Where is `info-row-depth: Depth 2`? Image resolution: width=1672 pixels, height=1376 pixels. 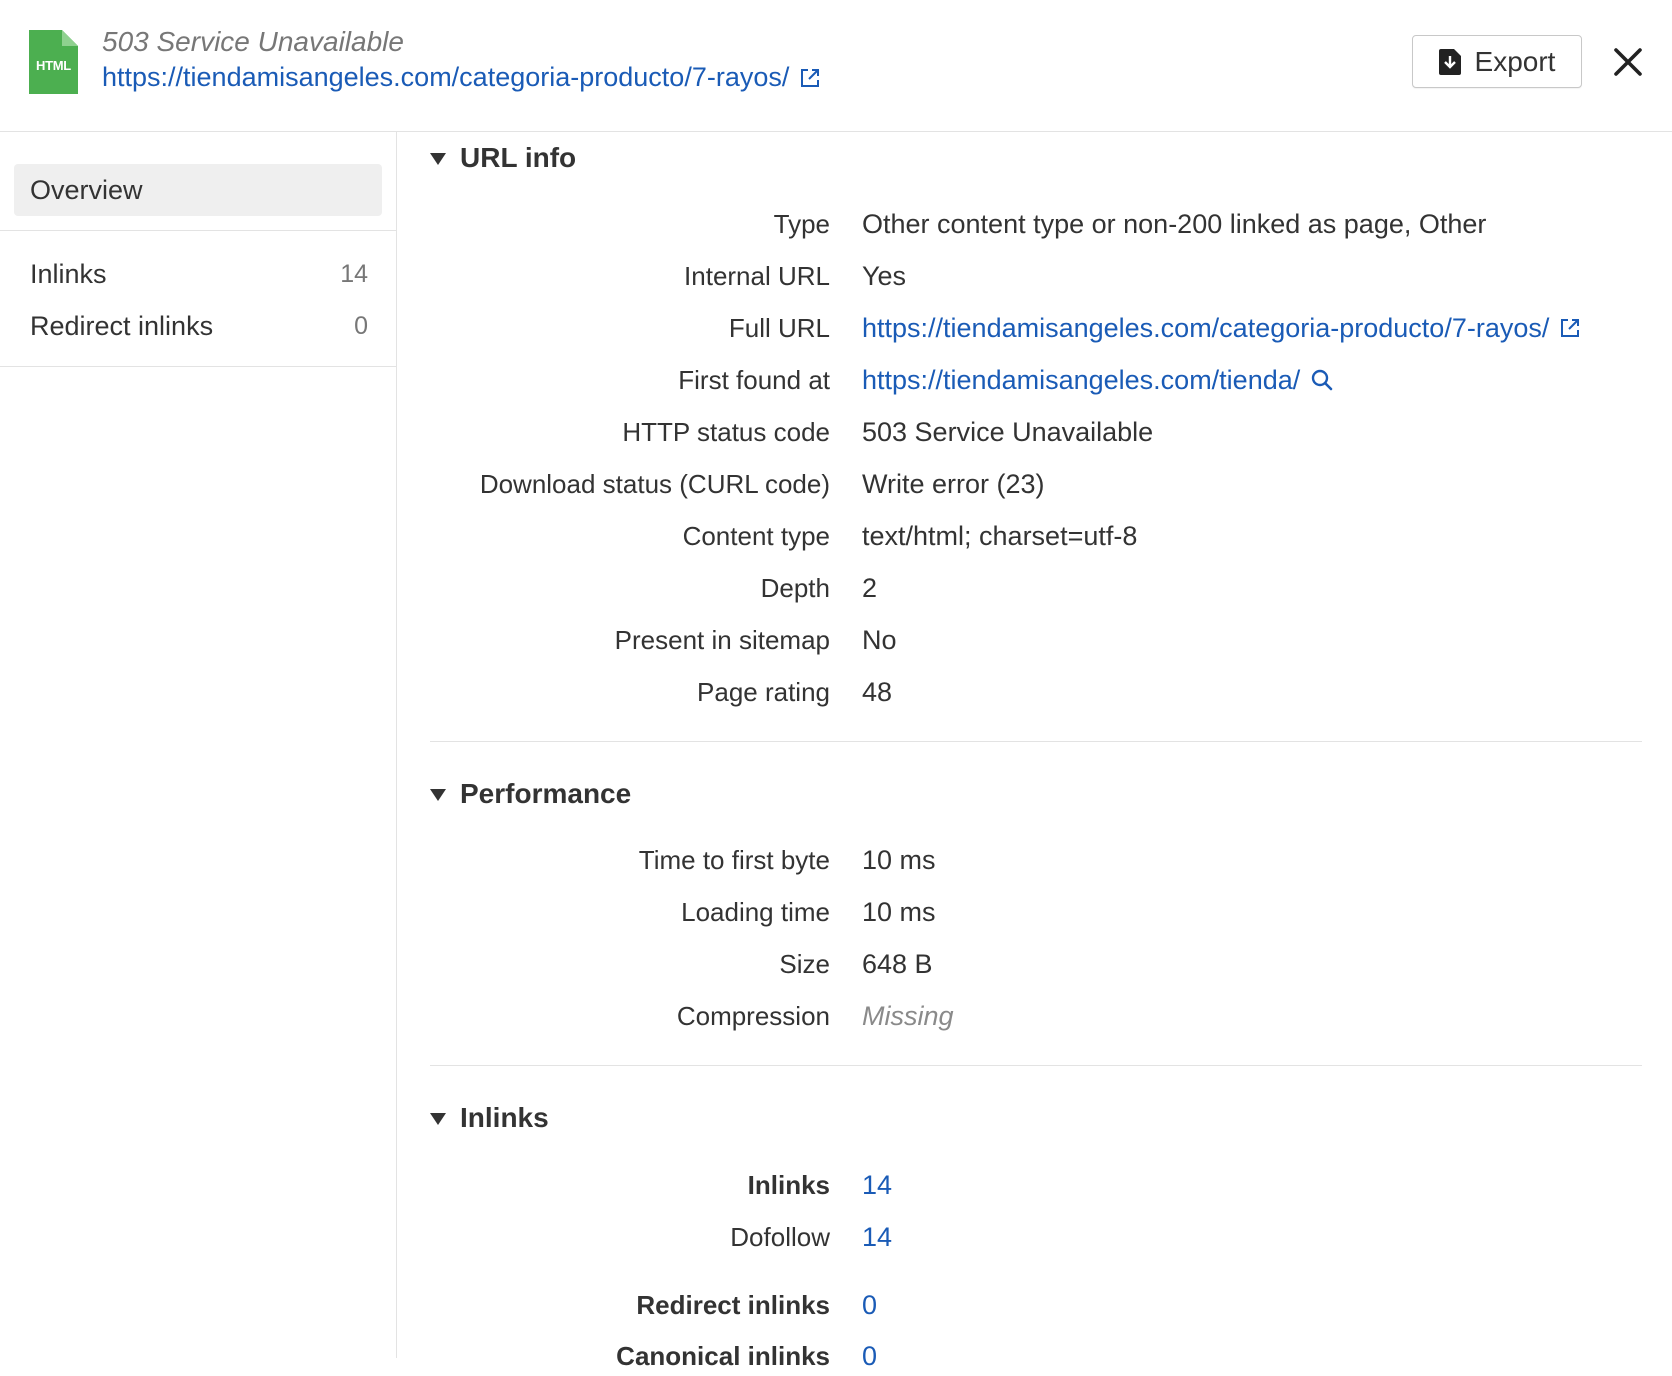 info-row-depth: Depth 2 is located at coordinates (1036, 588).